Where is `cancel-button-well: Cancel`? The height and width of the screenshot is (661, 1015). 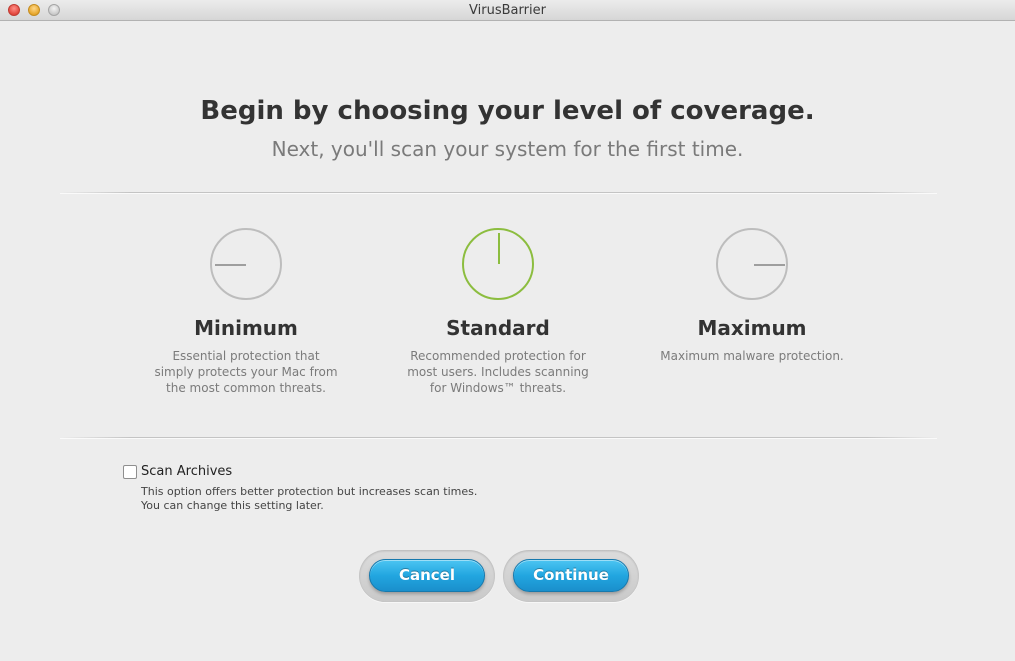 cancel-button-well: Cancel is located at coordinates (427, 576).